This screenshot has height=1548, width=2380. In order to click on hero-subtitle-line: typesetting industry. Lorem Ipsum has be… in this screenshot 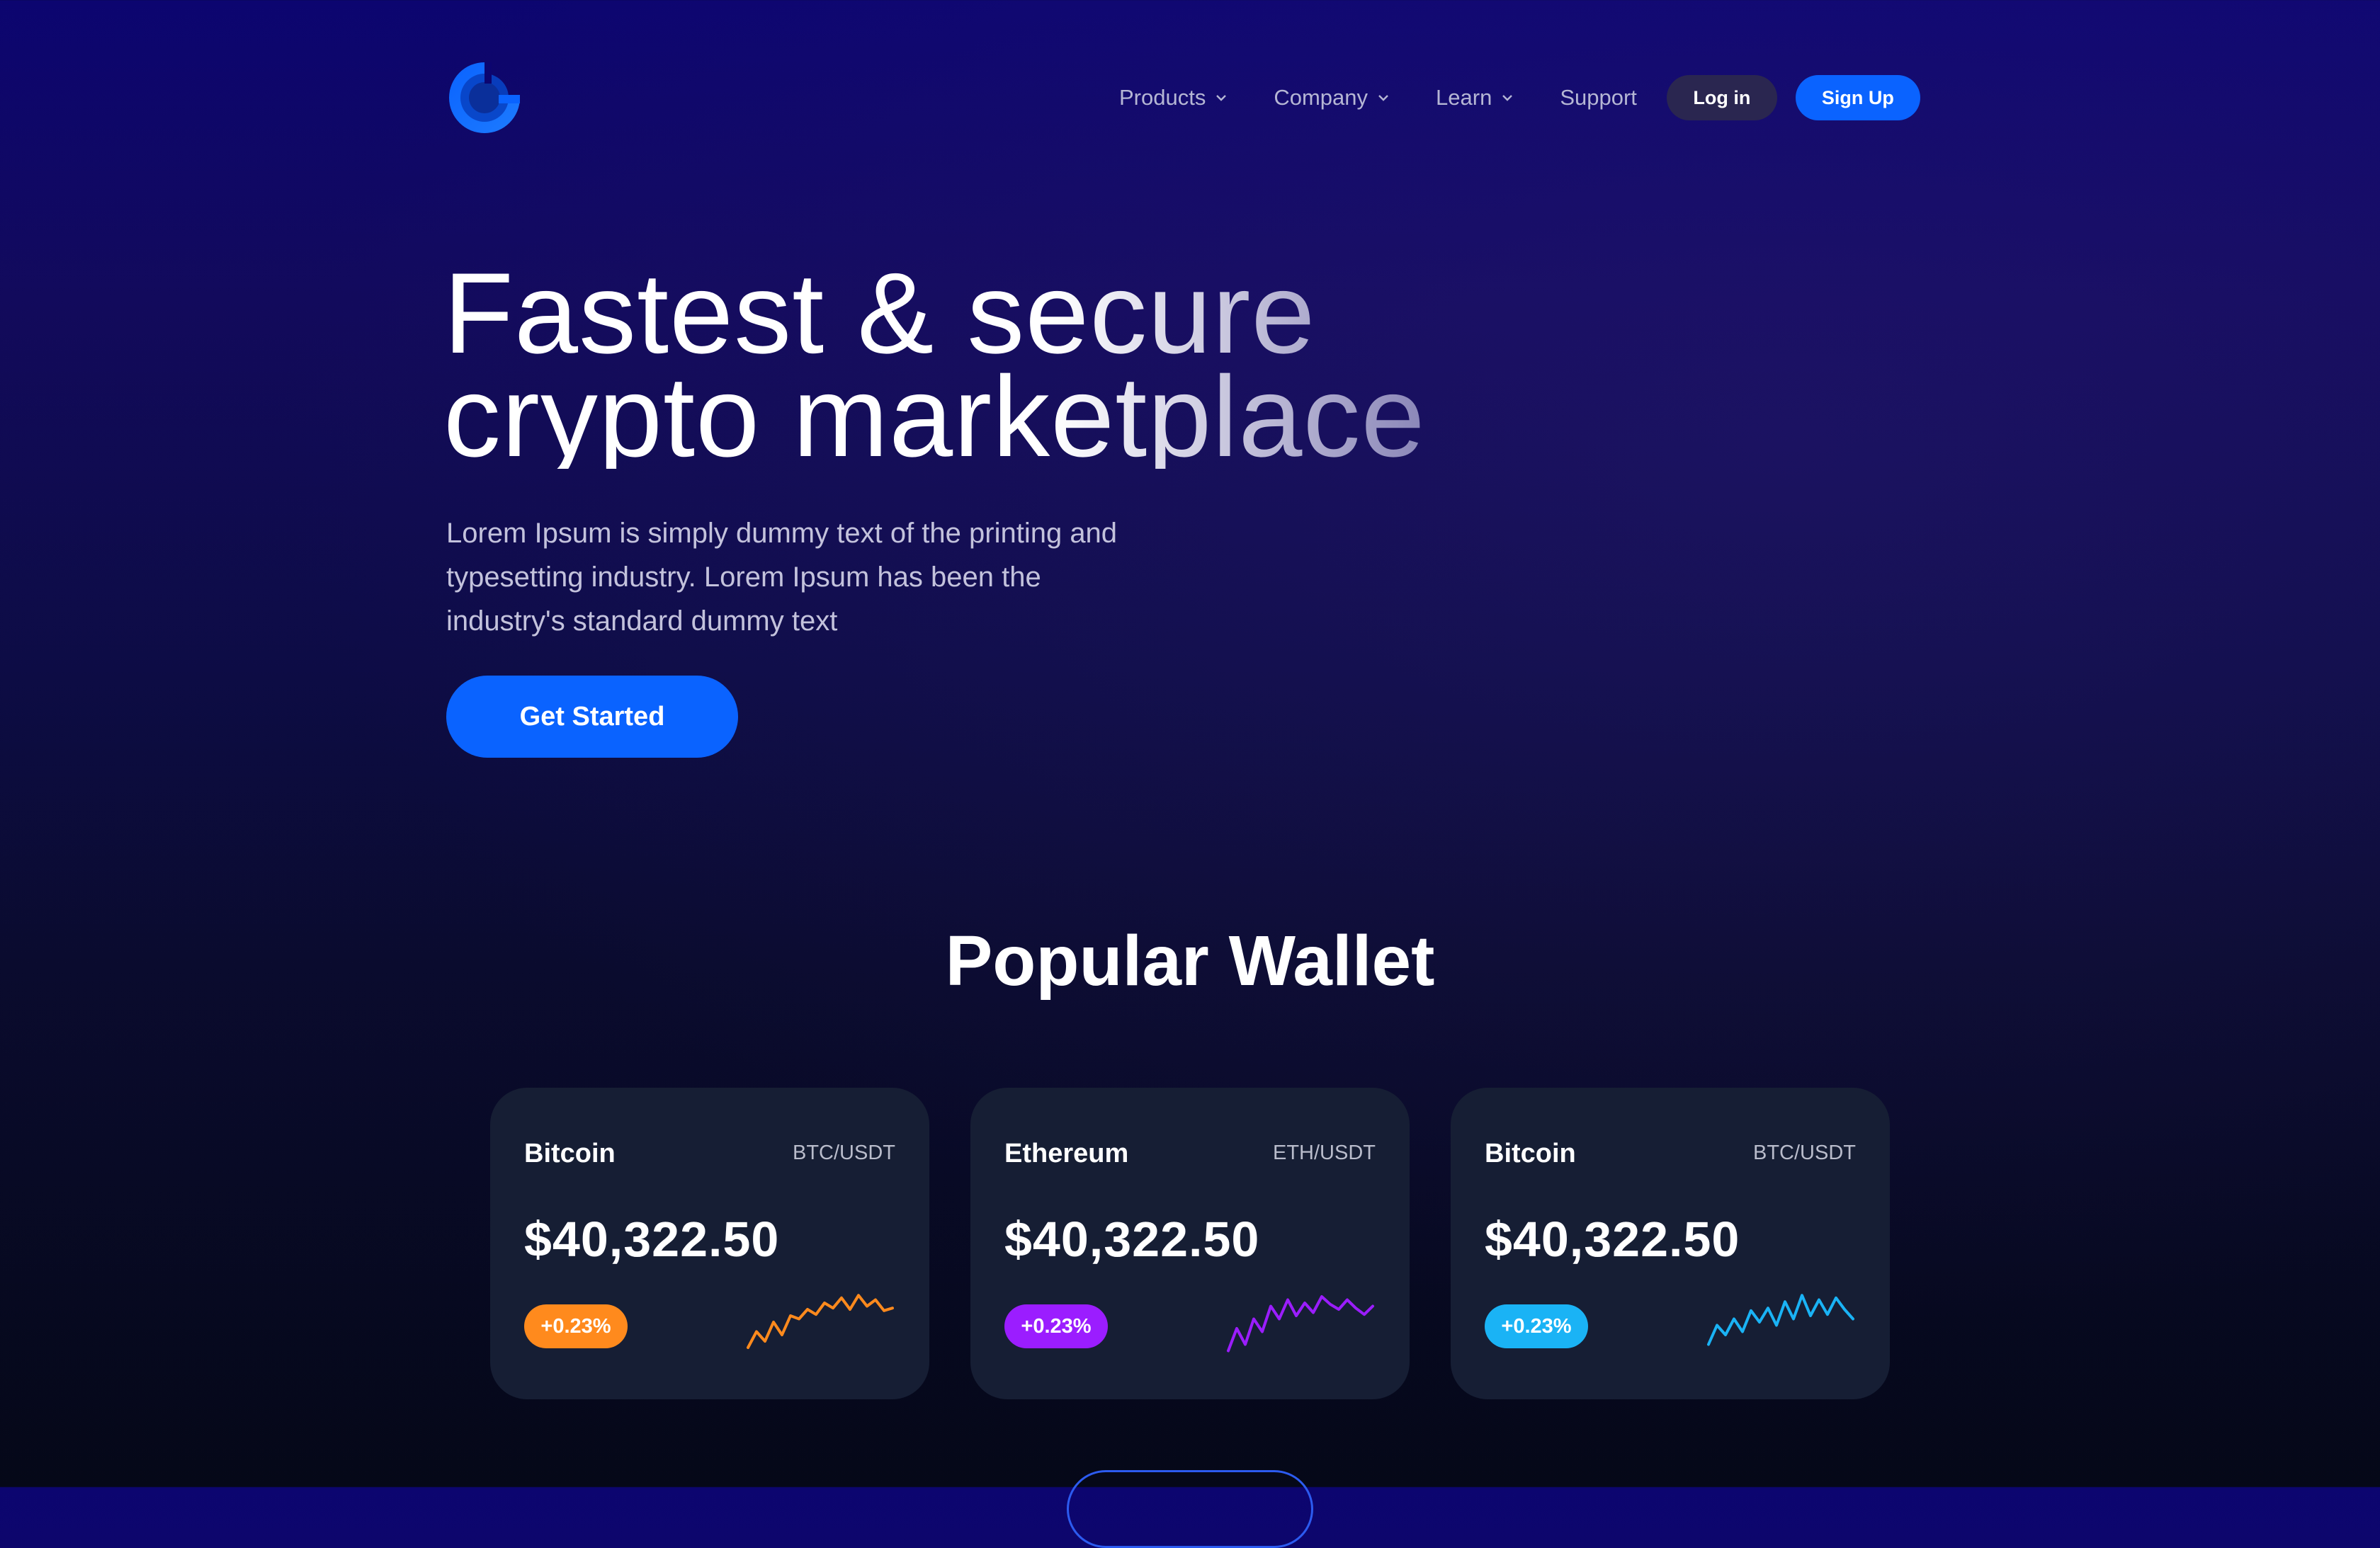, I will do `click(744, 577)`.